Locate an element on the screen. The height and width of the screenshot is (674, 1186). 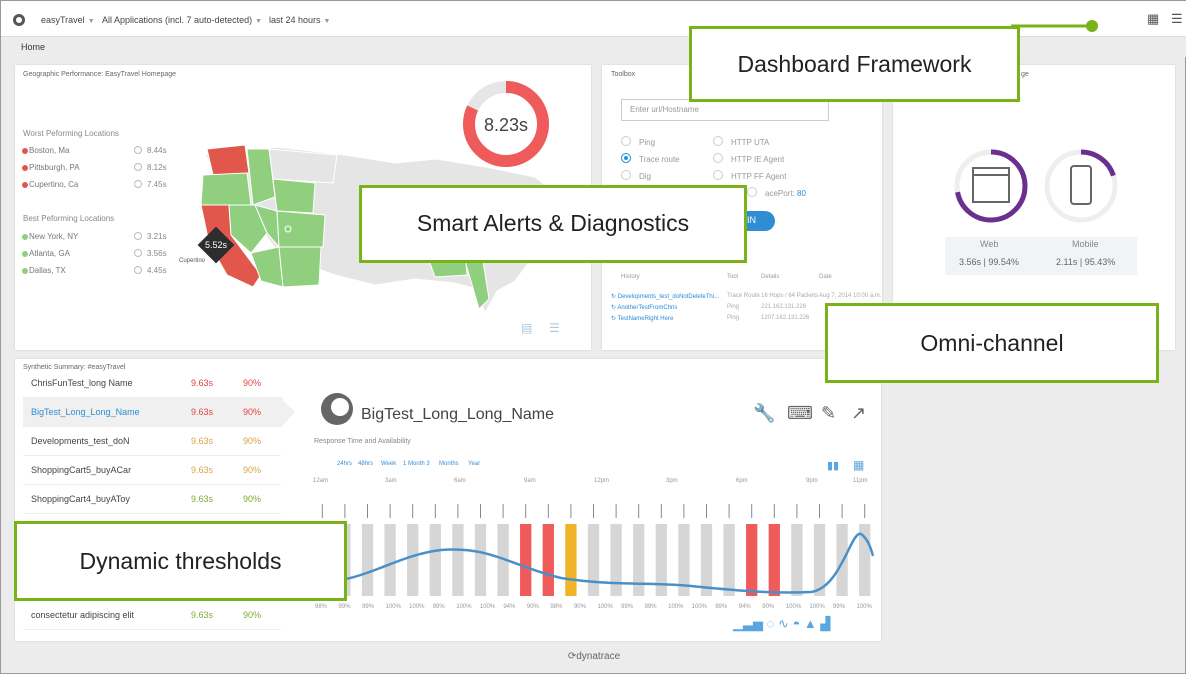
browser-icon is located at coordinates (991, 185).